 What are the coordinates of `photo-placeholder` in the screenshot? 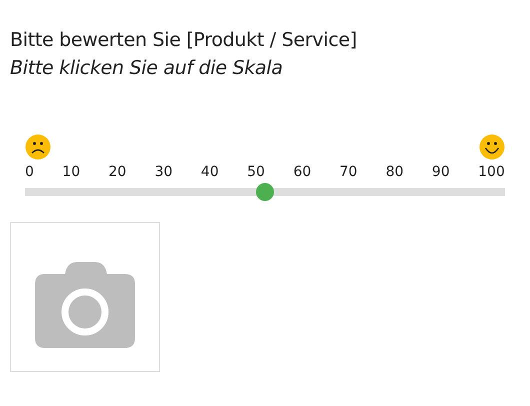 It's located at (85, 297).